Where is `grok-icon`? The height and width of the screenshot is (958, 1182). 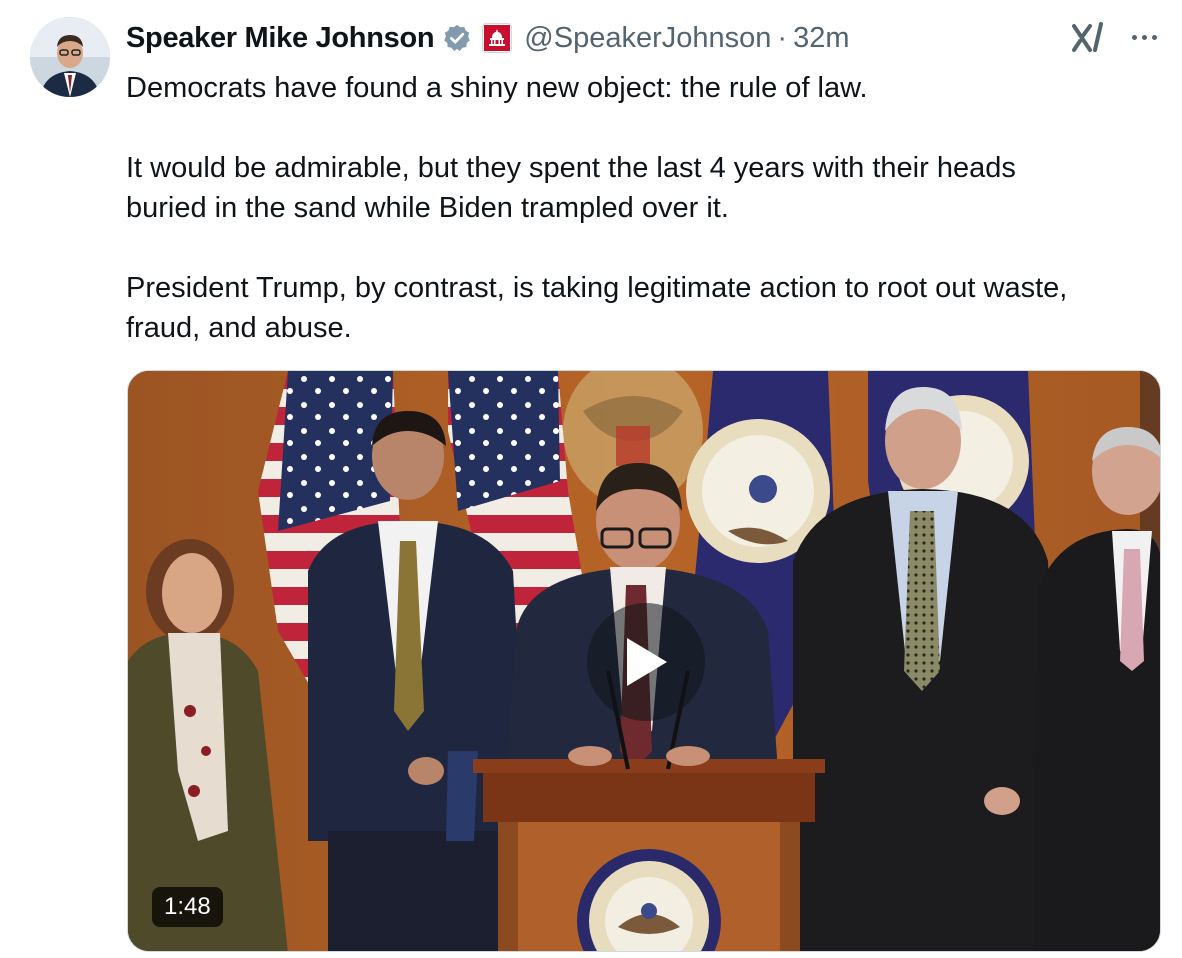 grok-icon is located at coordinates (1088, 38).